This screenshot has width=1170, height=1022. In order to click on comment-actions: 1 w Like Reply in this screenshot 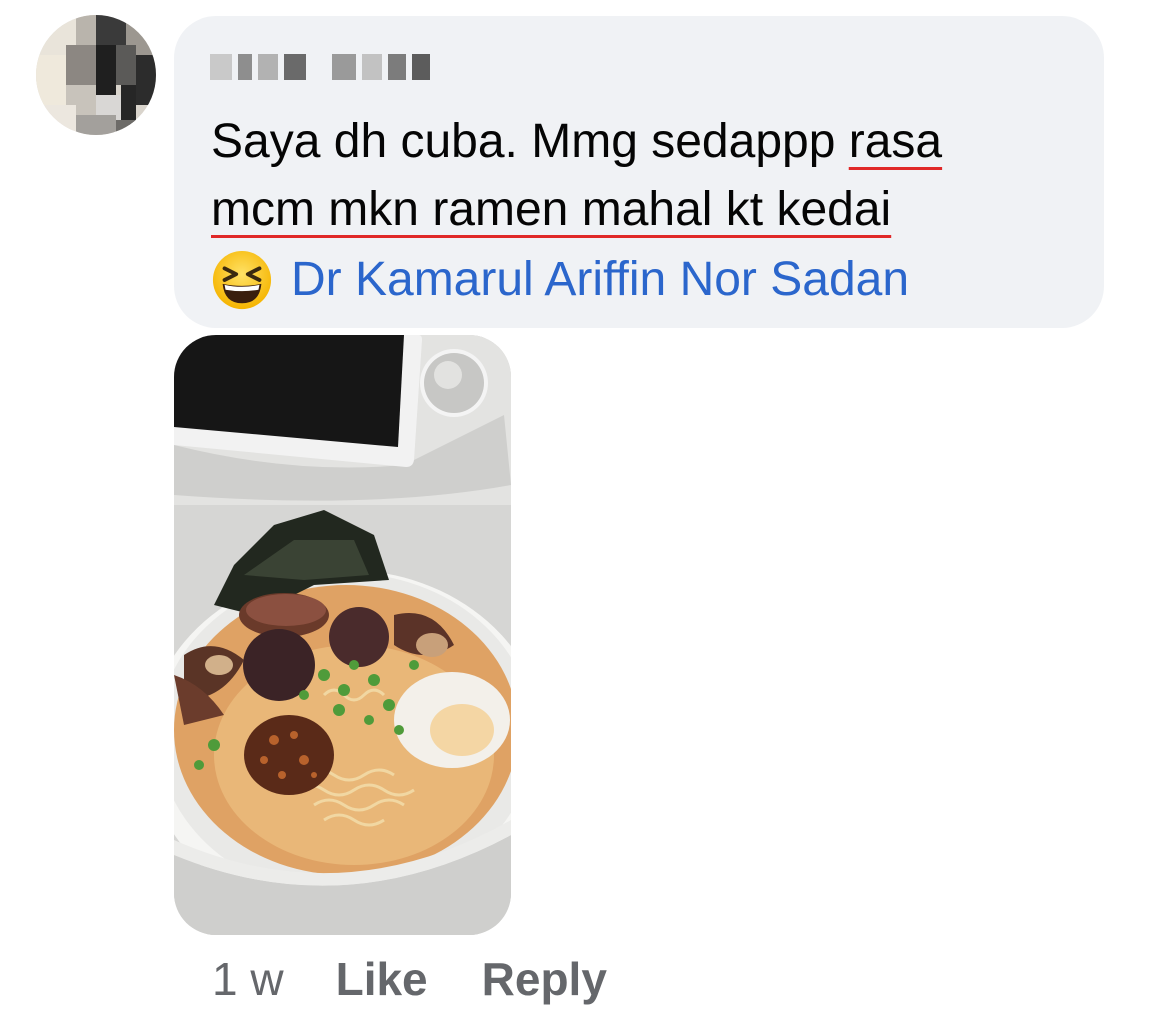, I will do `click(409, 979)`.